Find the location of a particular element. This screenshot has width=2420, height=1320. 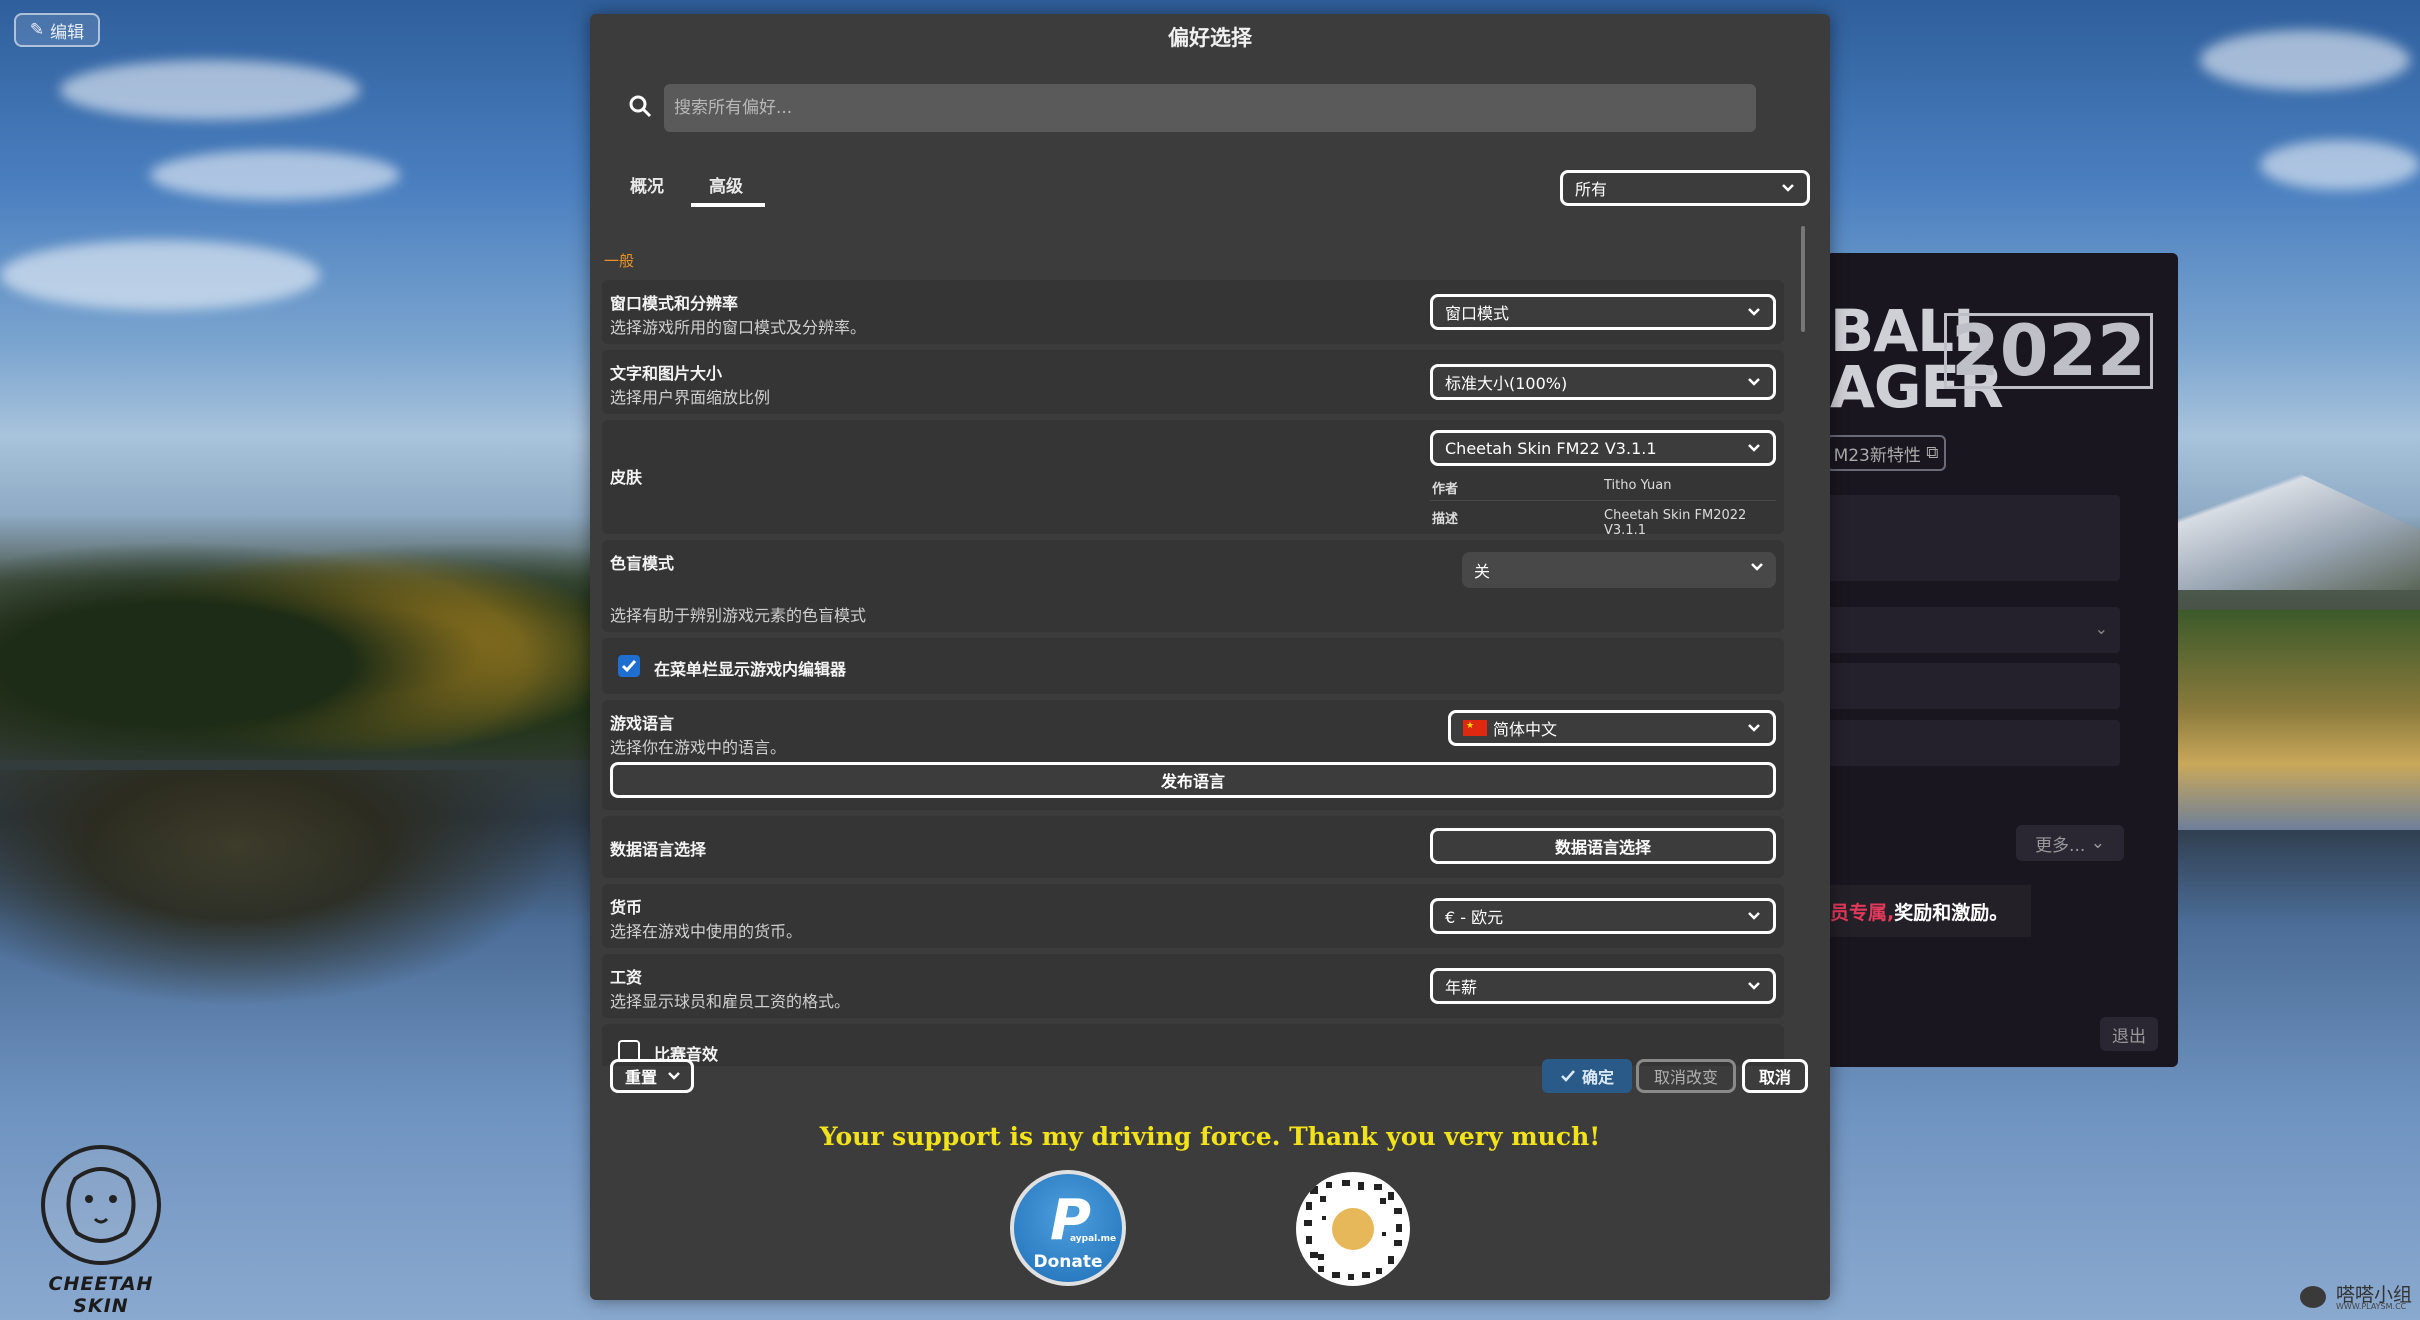

china-flag-icon: ★ is located at coordinates (1475, 728).